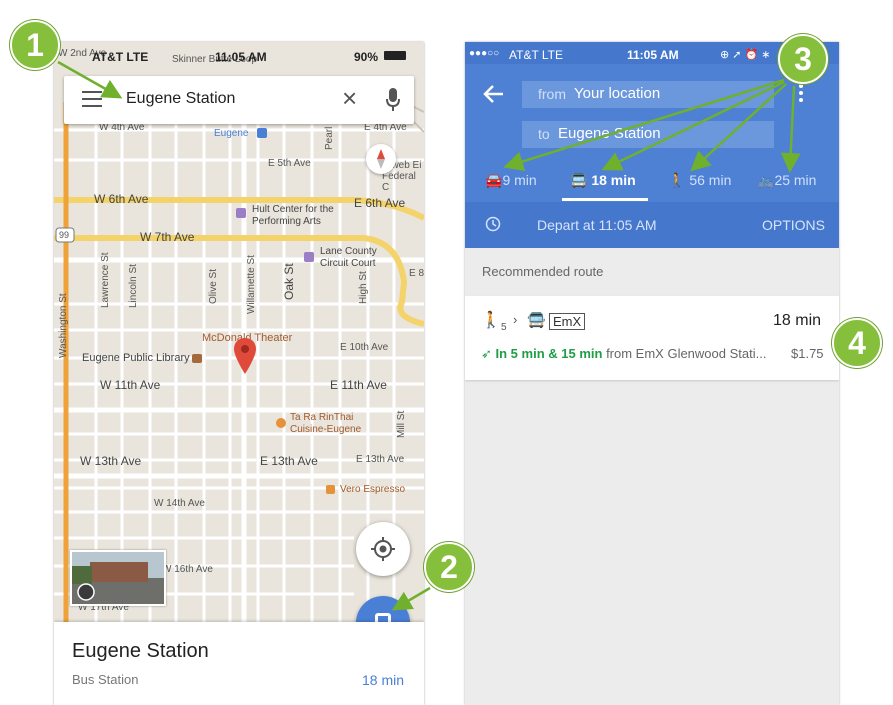 The width and height of the screenshot is (893, 705). Describe the element at coordinates (766, 180) in the screenshot. I see `bike-icon: 🚲` at that location.